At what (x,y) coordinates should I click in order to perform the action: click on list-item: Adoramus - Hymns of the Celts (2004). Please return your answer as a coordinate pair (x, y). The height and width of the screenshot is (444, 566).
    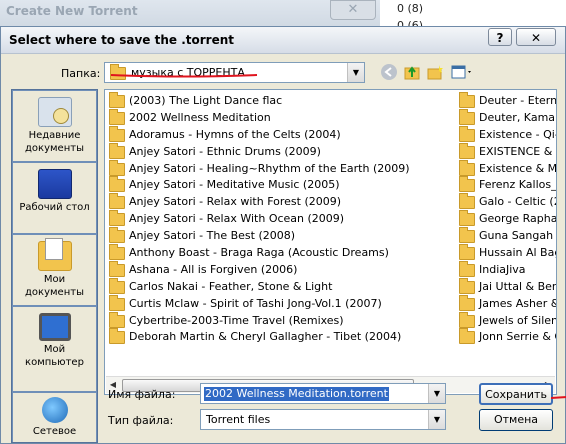
    Looking at the image, I should click on (281, 134).